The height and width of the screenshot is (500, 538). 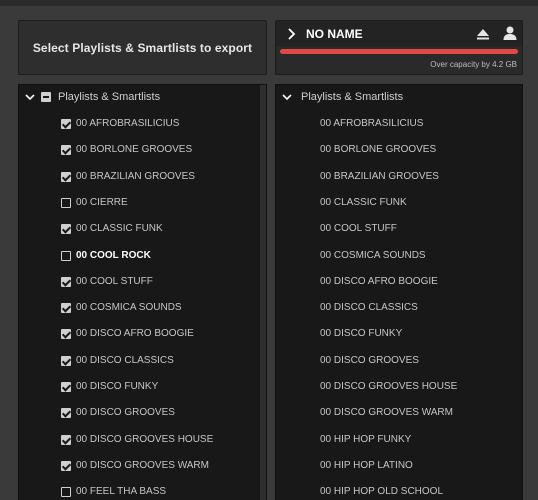 I want to click on playlist-row: 00 DISCO GROOVES HOUSE, so click(x=142, y=440).